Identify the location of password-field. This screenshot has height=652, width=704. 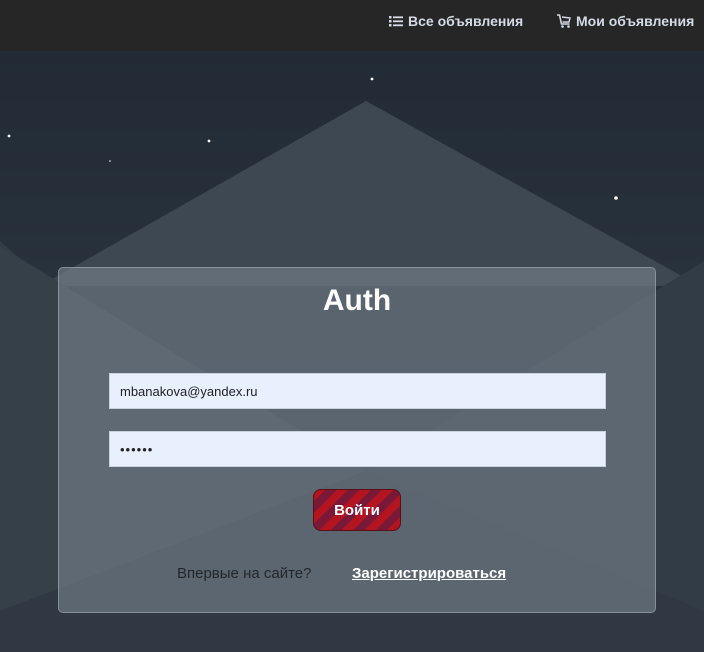
(357, 449).